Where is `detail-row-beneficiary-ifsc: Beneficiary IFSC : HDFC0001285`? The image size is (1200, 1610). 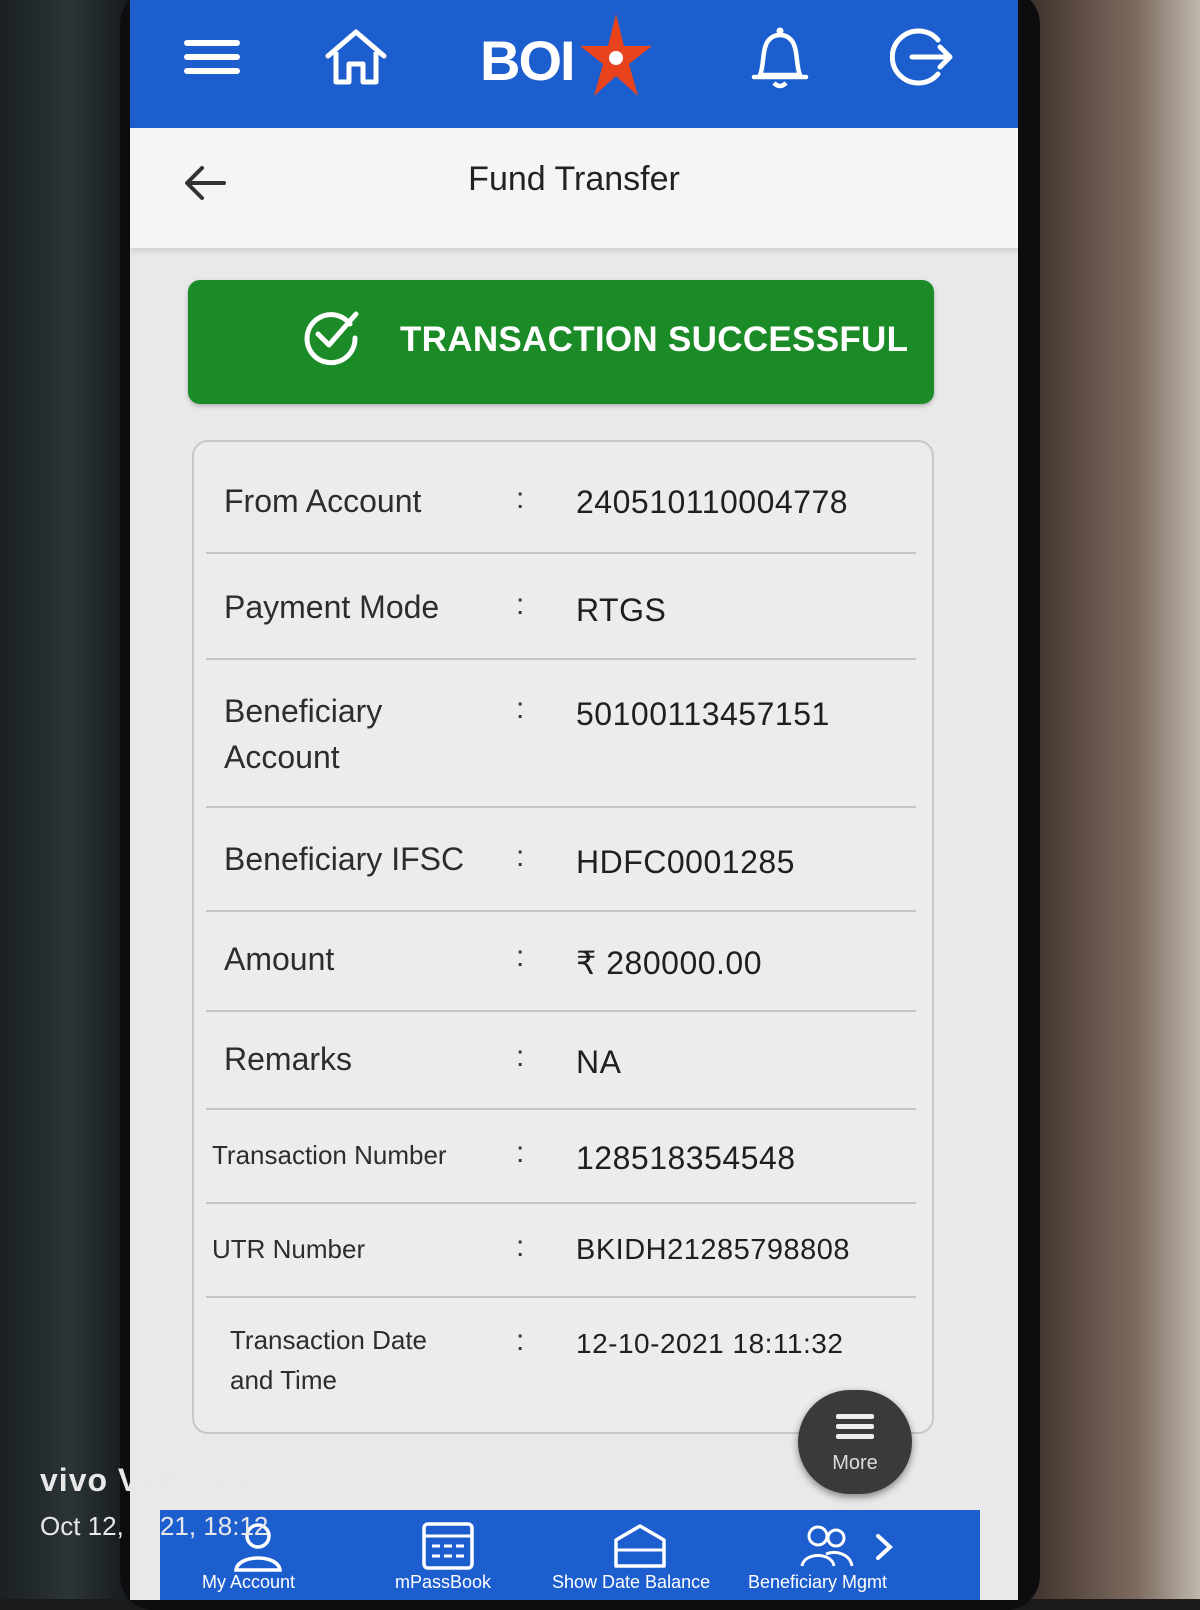
detail-row-beneficiary-ifsc: Beneficiary IFSC : HDFC0001285 is located at coordinates (561, 860).